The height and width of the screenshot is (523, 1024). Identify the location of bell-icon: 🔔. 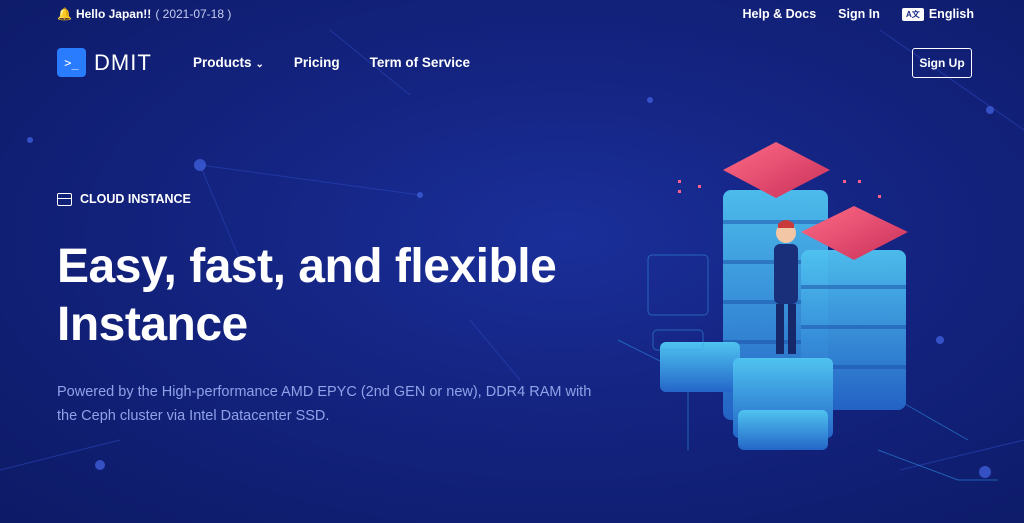
(64, 14).